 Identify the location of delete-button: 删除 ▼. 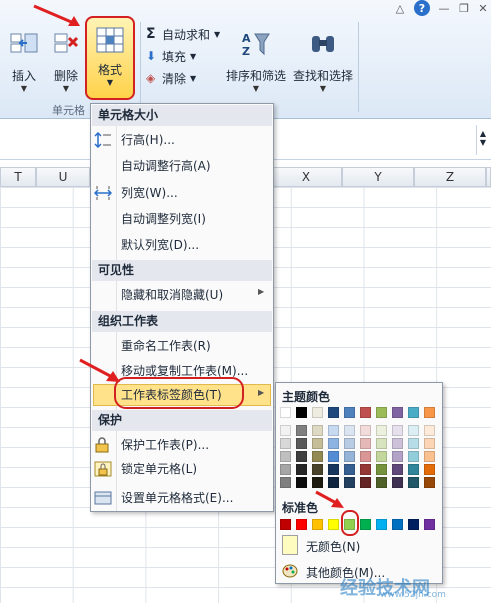
(66, 65).